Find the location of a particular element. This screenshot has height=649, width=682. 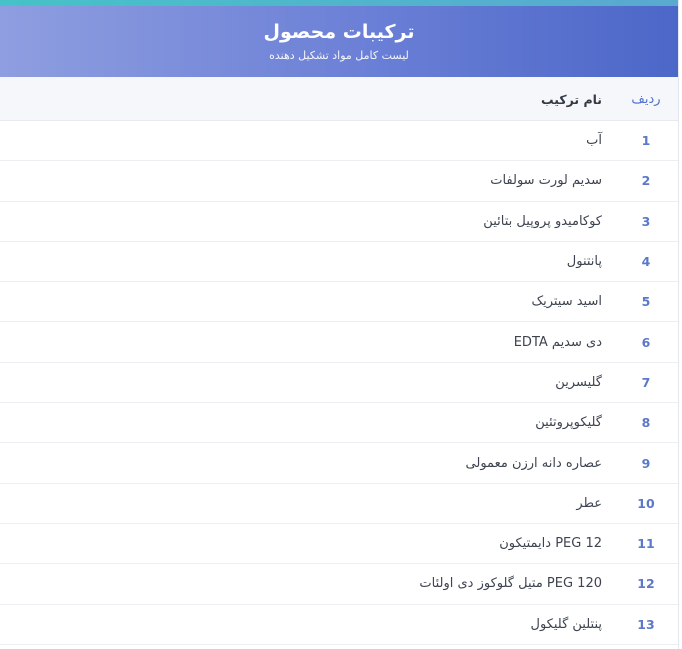

row-index: 12 is located at coordinates (646, 584).